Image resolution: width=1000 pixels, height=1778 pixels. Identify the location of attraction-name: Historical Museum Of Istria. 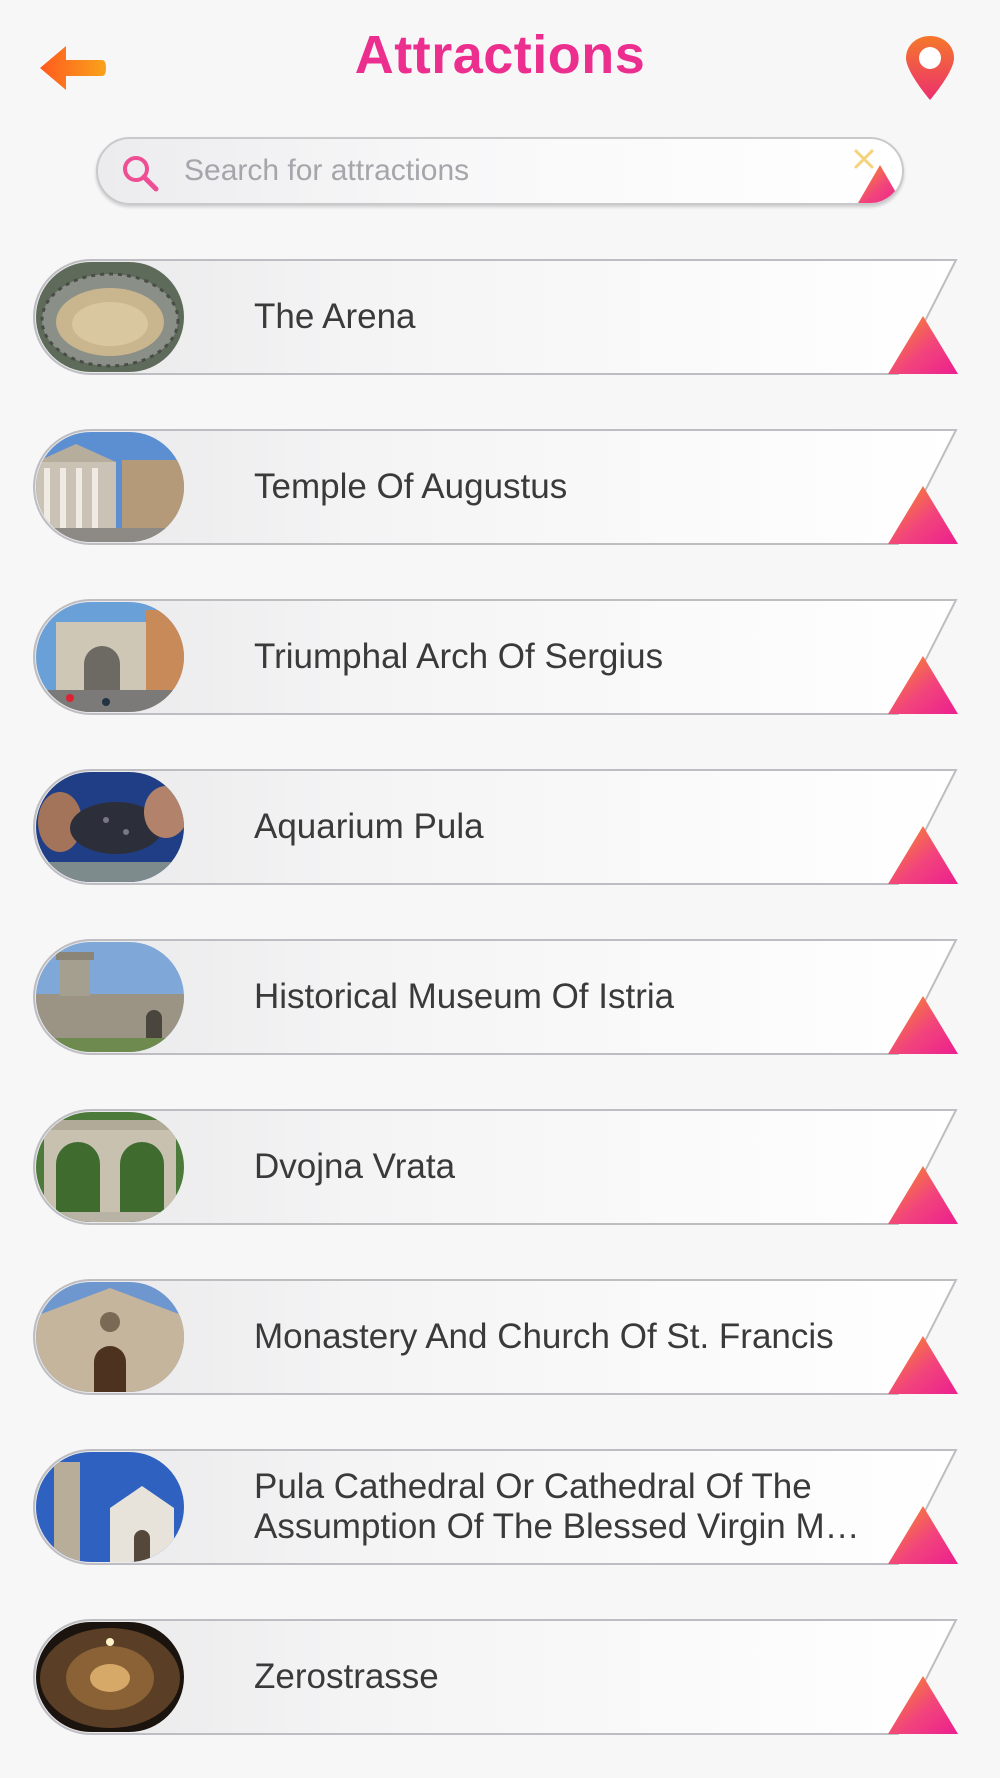
(464, 996).